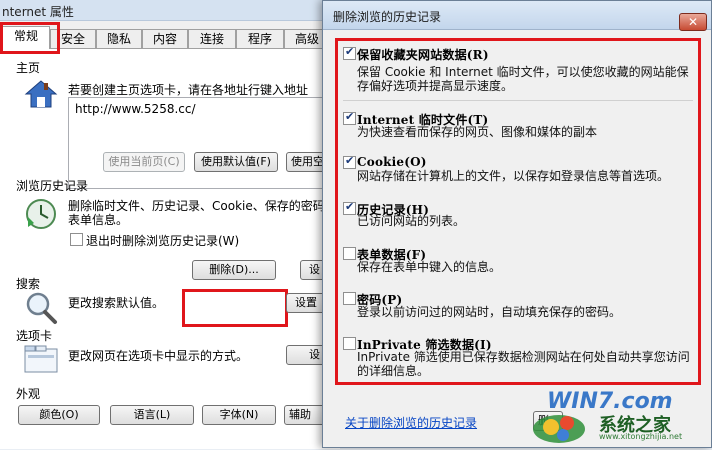 This screenshot has width=712, height=450. I want to click on keep-favorites-checkbox, so click(349, 52).